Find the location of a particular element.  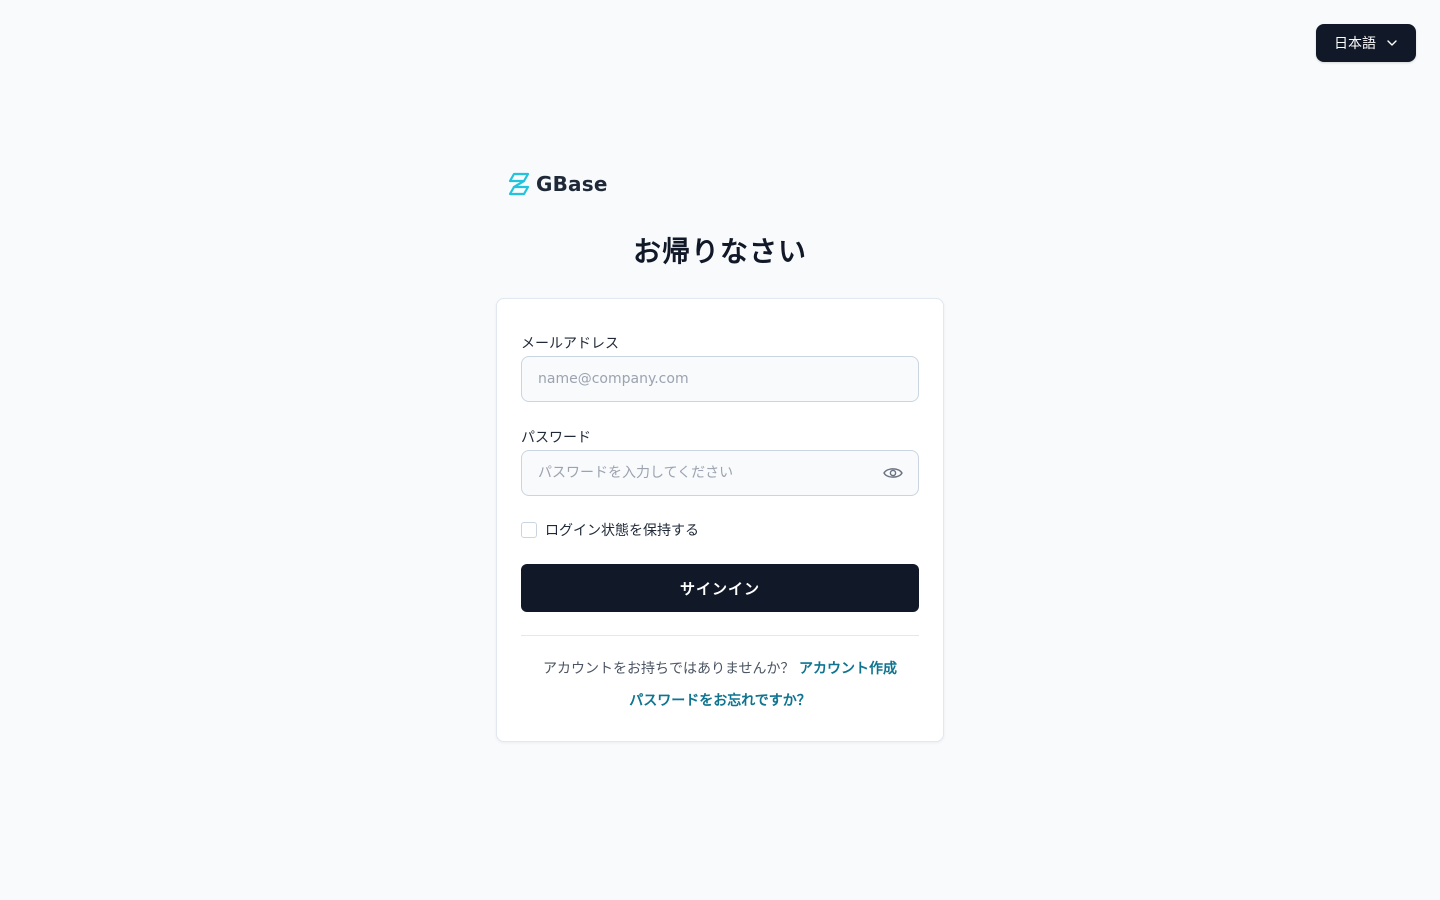

remember-me: ログイン状態を保持する is located at coordinates (610, 530).